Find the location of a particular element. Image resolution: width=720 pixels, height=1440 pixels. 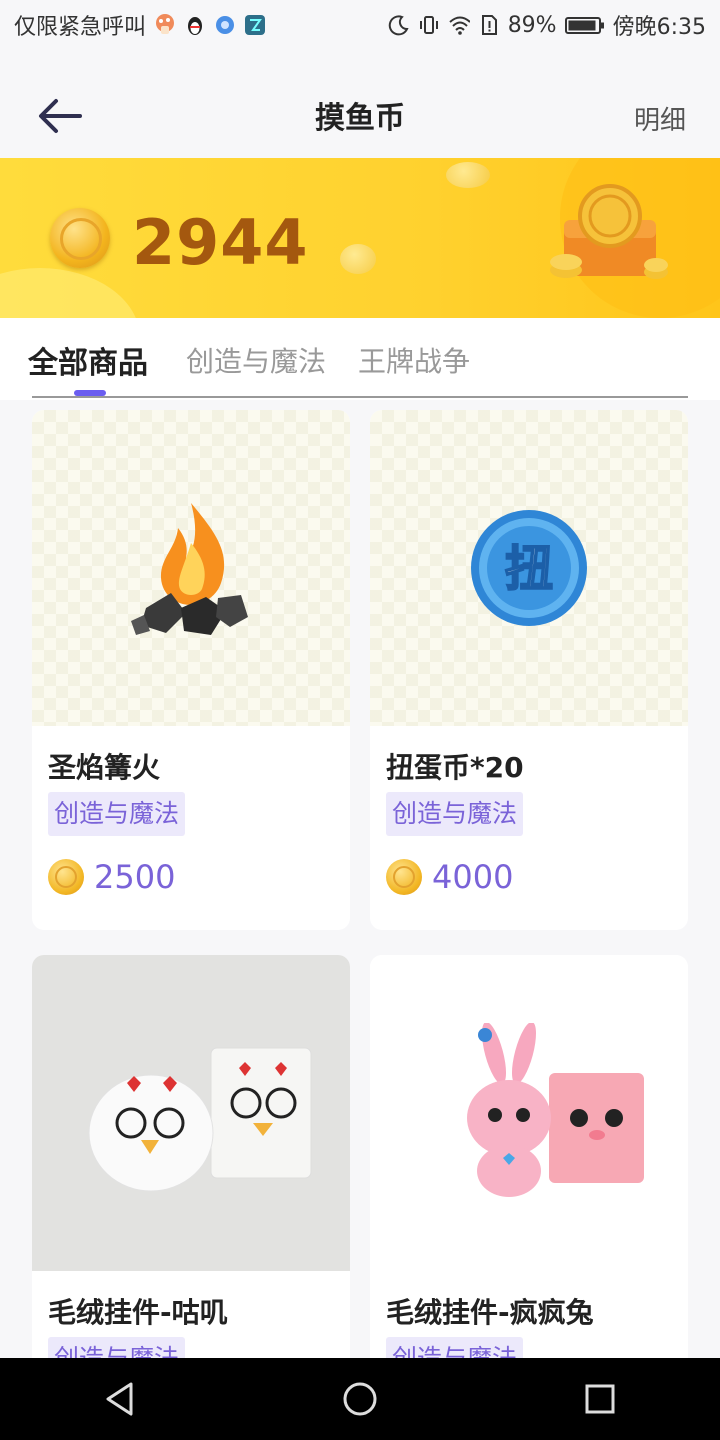

status-bar: 仅限紧急呼叫 89% 傍晚6:35 is located at coordinates (360, 25).